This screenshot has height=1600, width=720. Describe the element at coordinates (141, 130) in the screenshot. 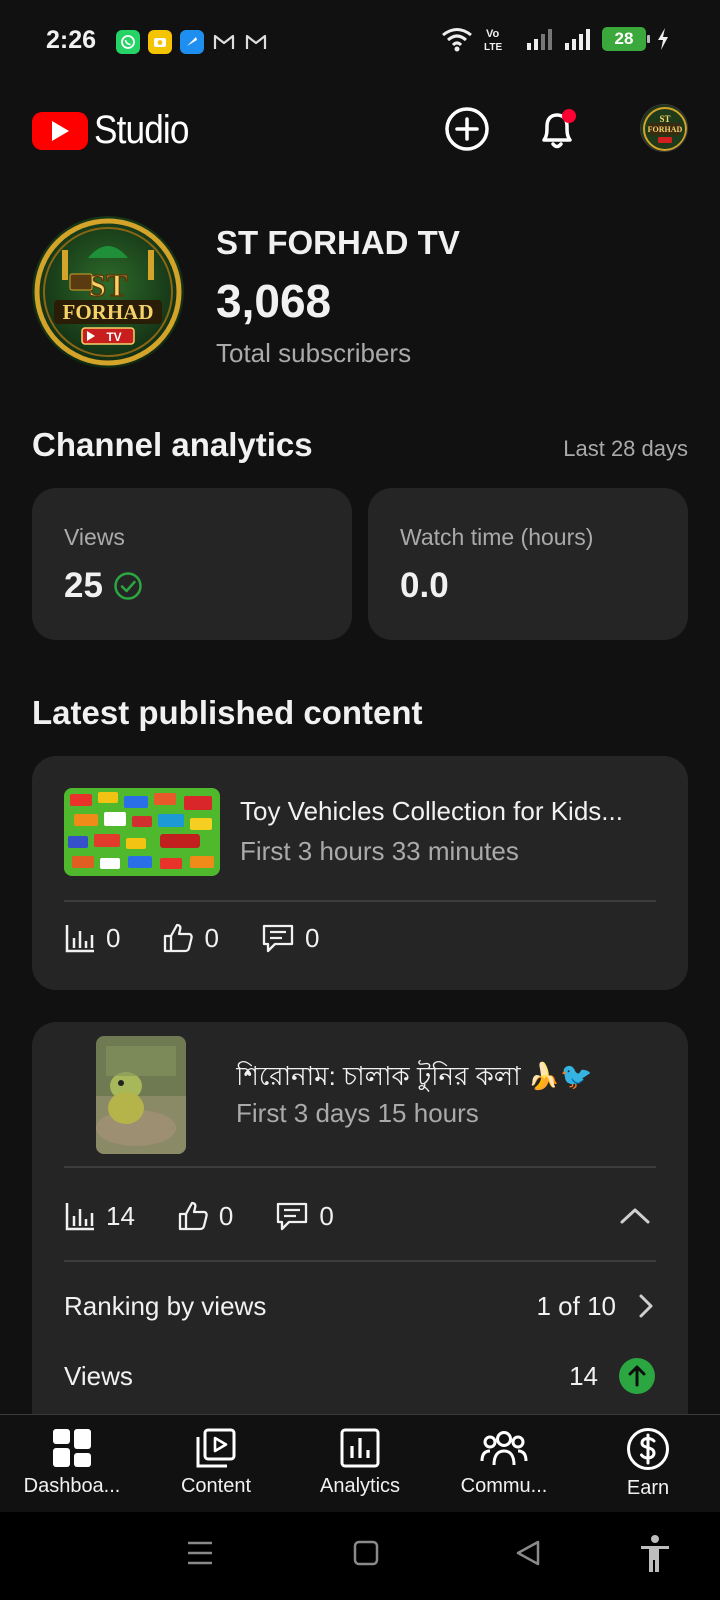

I see `logo-text: Studio` at that location.